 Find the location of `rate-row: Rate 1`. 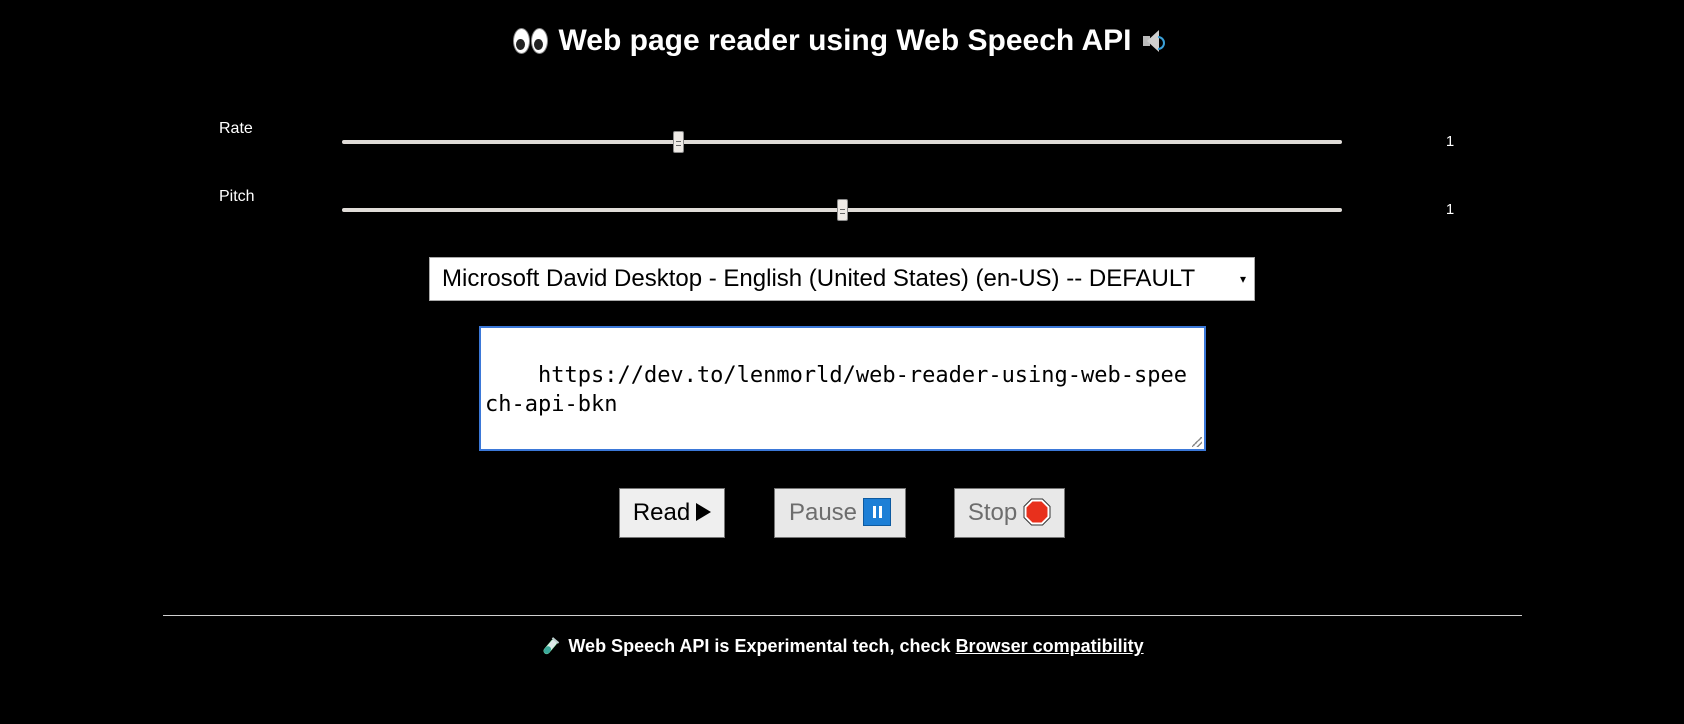

rate-row: Rate 1 is located at coordinates (842, 135).